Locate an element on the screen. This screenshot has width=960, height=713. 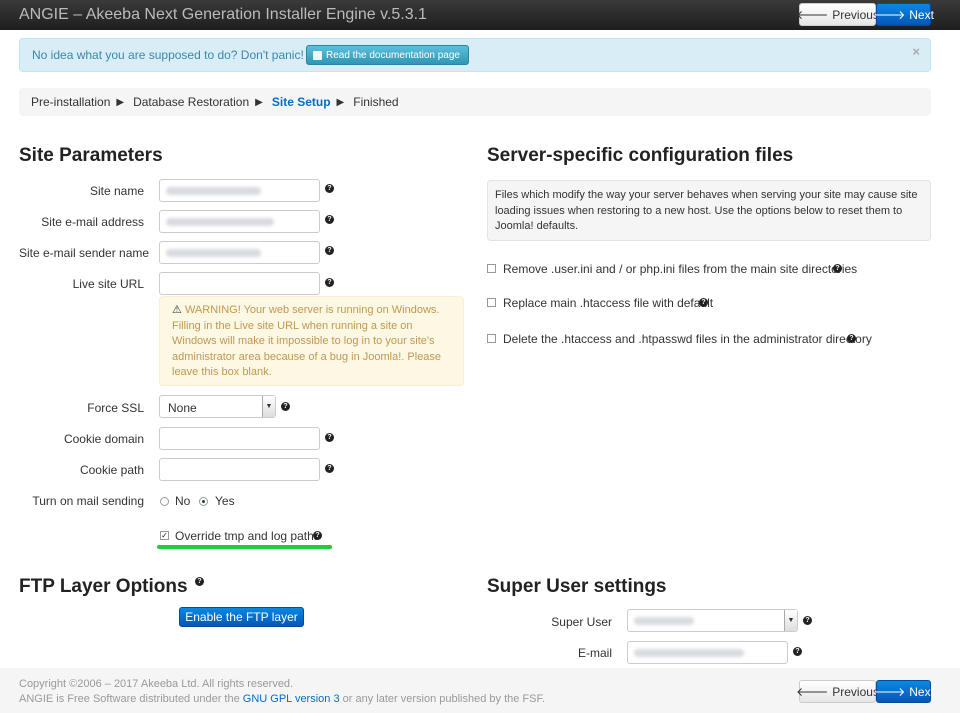
warning-triangle-icon: ⚠ is located at coordinates (177, 310).